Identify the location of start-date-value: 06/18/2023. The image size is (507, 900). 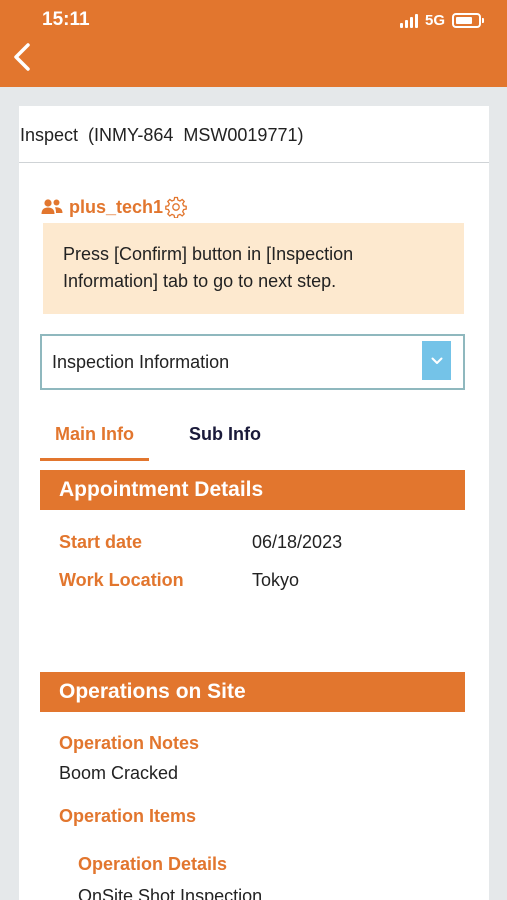
(297, 542).